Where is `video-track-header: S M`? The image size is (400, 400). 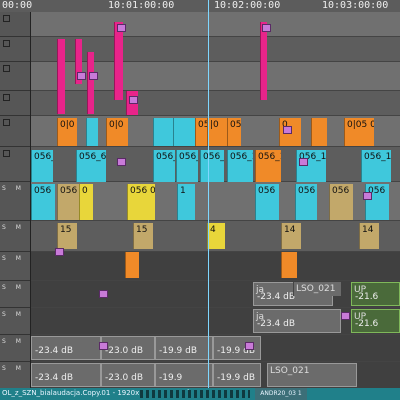 video-track-header: S M is located at coordinates (15, 201).